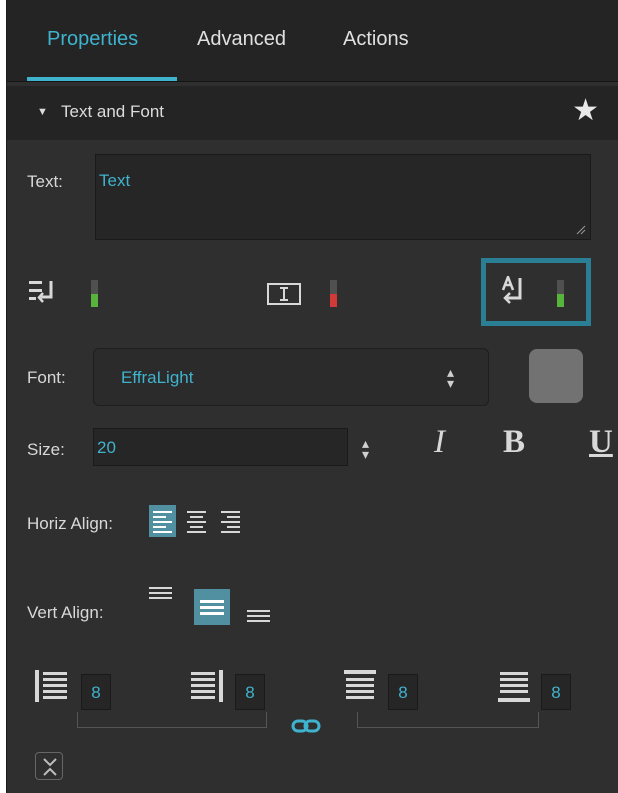 The width and height of the screenshot is (618, 793). What do you see at coordinates (241, 39) in the screenshot?
I see `tab-advanced: Advanced` at bounding box center [241, 39].